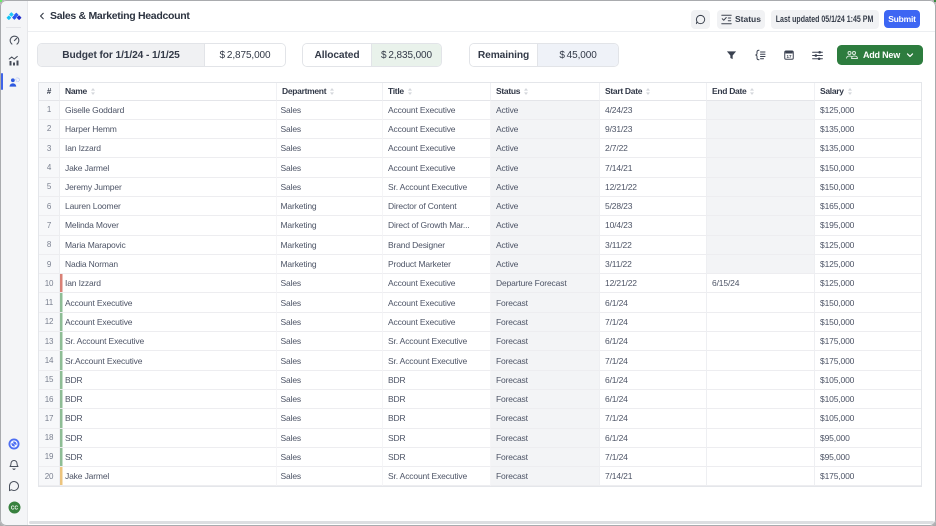 This screenshot has height=526, width=936. Describe the element at coordinates (14, 508) in the screenshot. I see `svg-text: CC` at that location.